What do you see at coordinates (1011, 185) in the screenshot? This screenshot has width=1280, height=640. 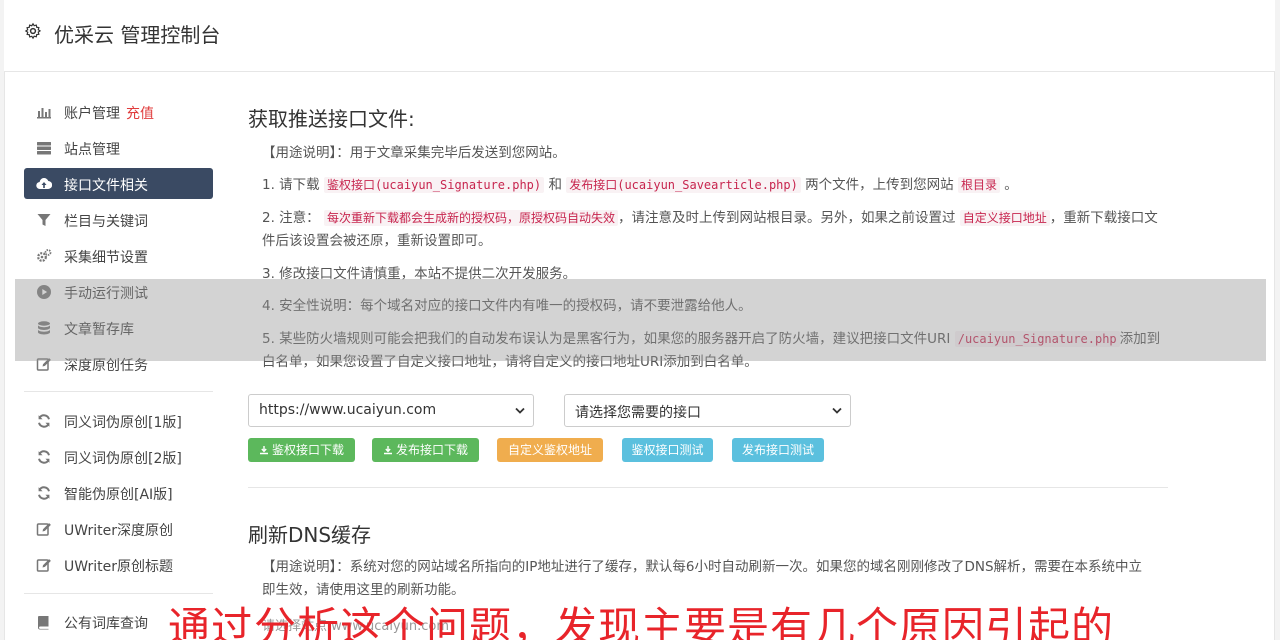 I see `step-text: 。` at bounding box center [1011, 185].